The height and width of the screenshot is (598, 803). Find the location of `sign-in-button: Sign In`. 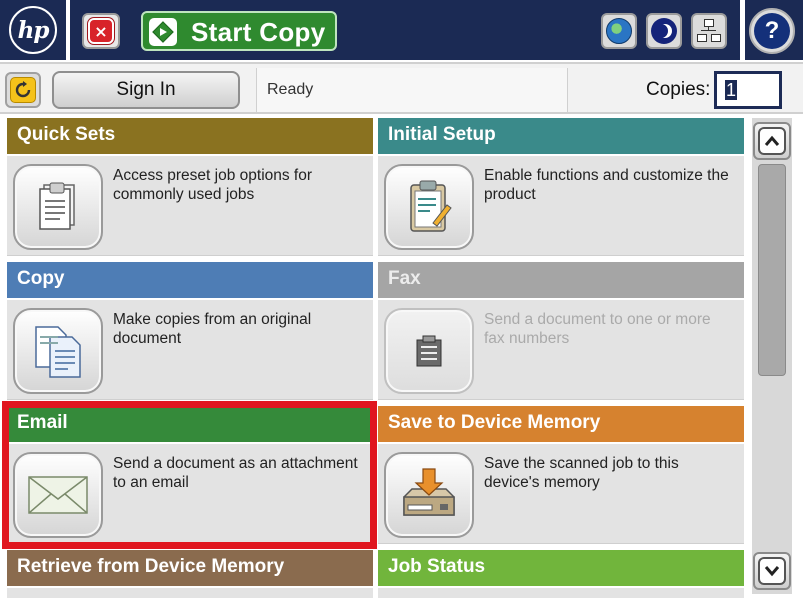

sign-in-button: Sign In is located at coordinates (146, 90).